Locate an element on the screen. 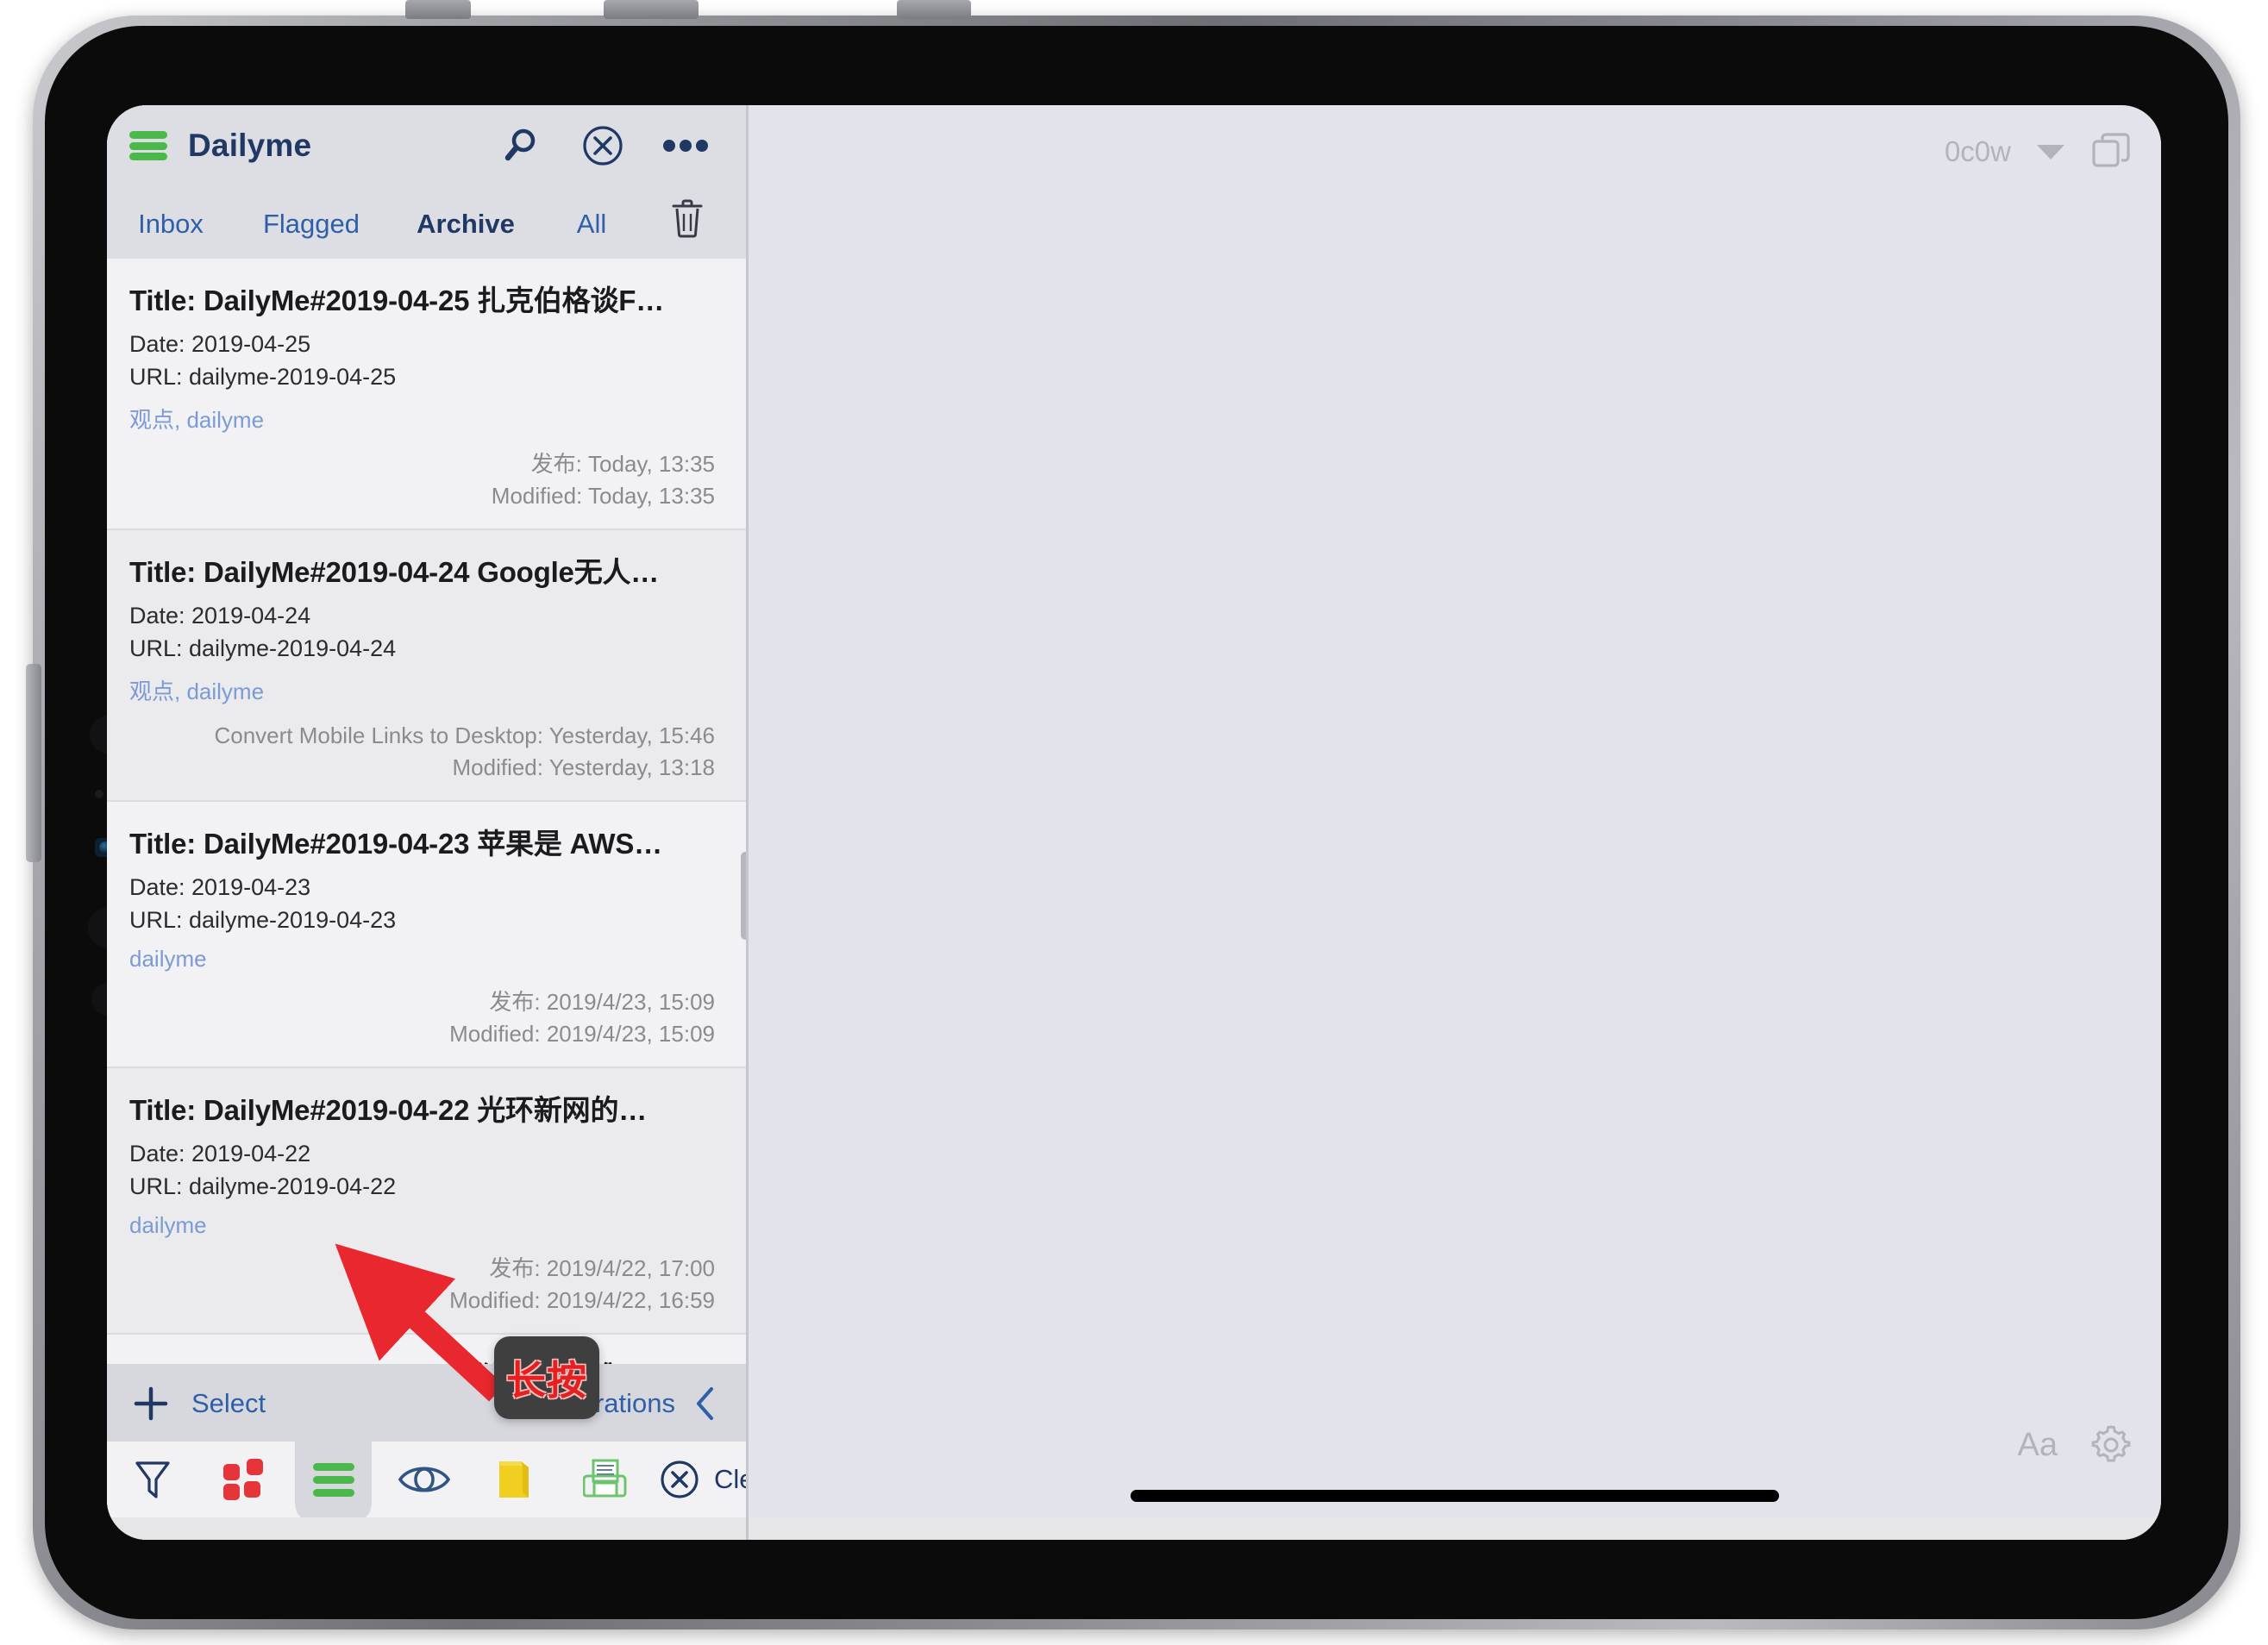 The width and height of the screenshot is (2268, 1645). list-item-published: 发布: Today, 13:35 is located at coordinates (622, 463).